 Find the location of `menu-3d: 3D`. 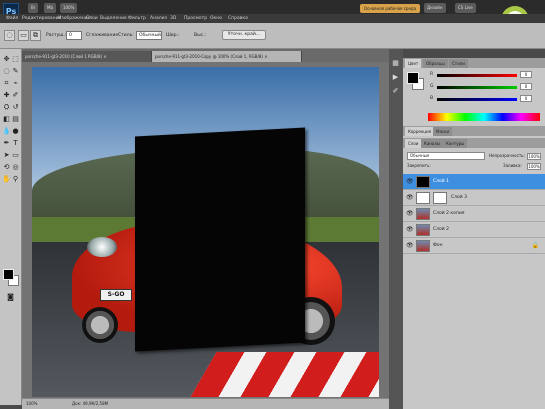

menu-3d: 3D is located at coordinates (173, 18).